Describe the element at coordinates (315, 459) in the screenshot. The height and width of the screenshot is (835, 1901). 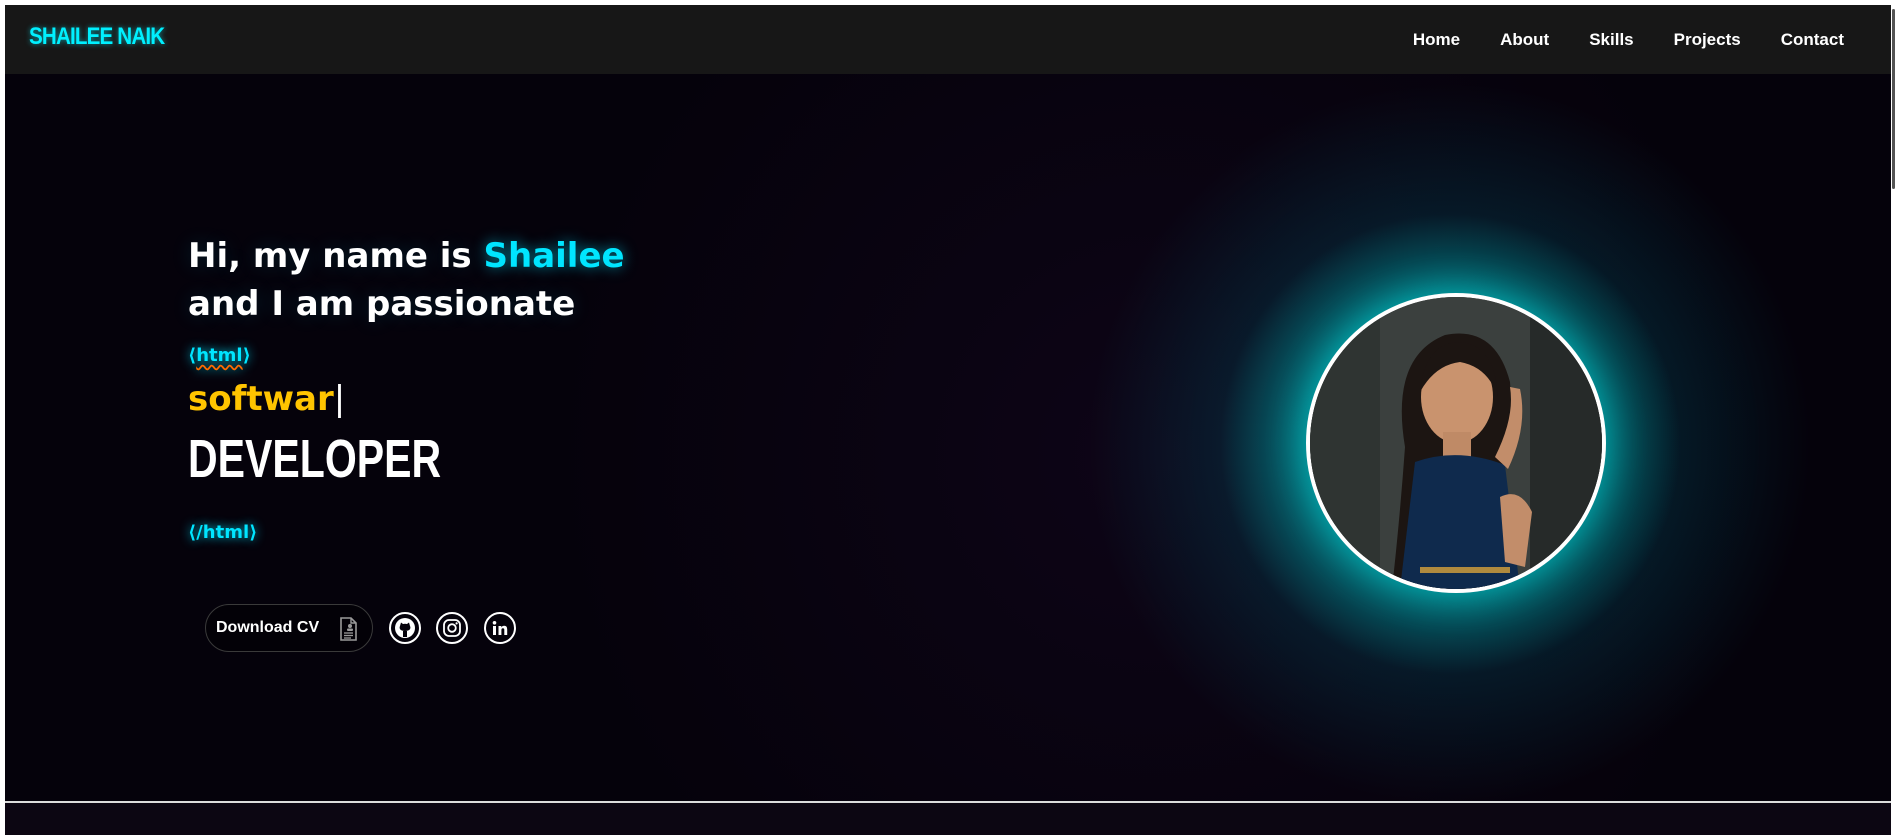
I see `role-title: DEVELOPER` at that location.